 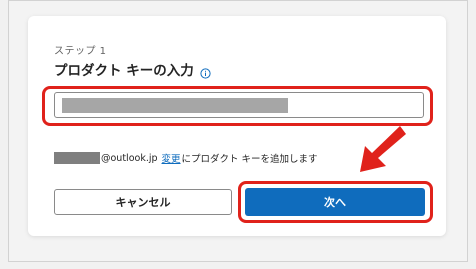 I want to click on cancel-button: キャンセル, so click(x=143, y=202).